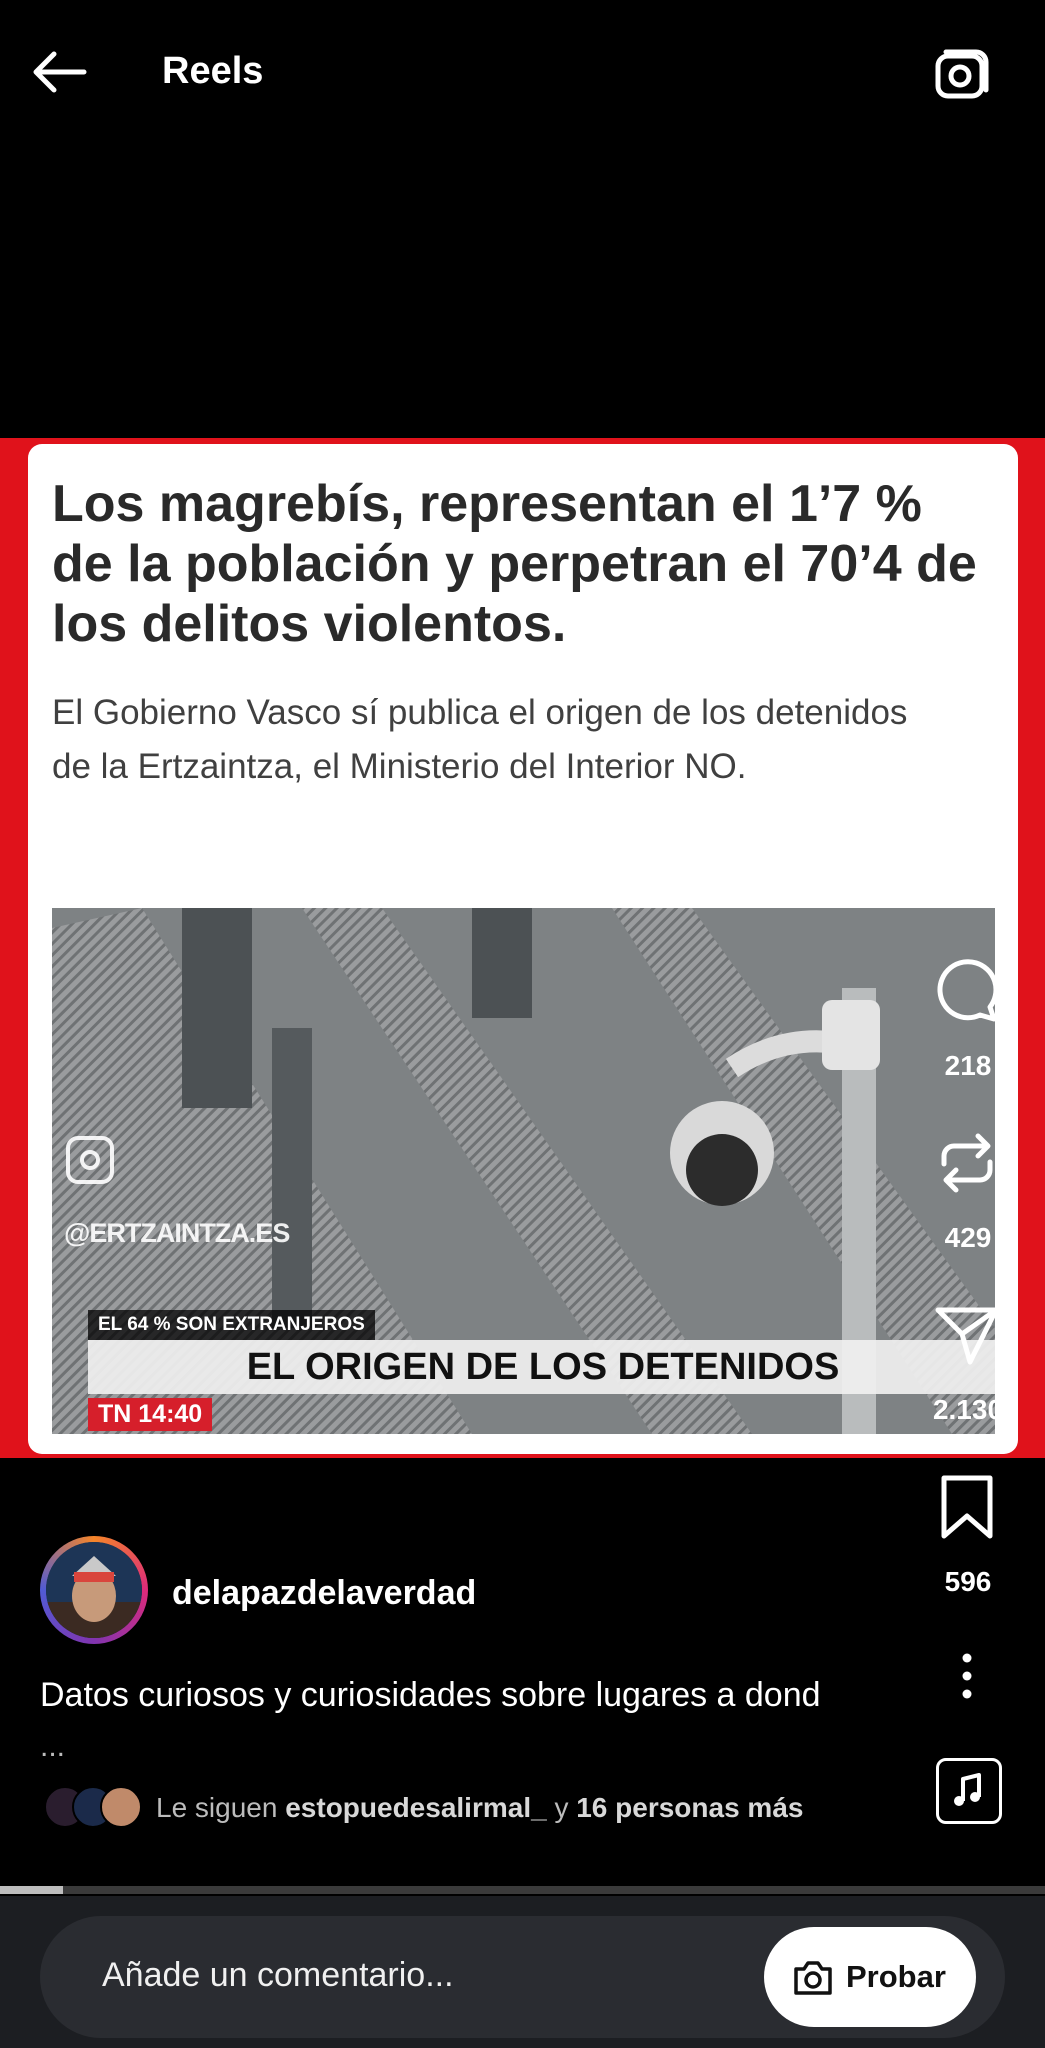 This screenshot has width=1045, height=2048. Describe the element at coordinates (561, 1807) in the screenshot. I see `followed-by-suffix-y: y` at that location.